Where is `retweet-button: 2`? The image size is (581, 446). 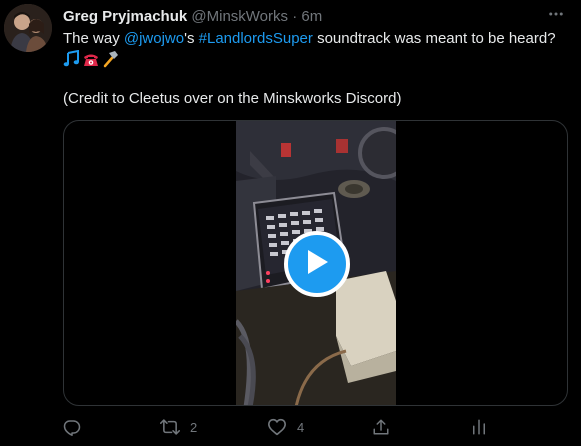
retweet-button: 2 is located at coordinates (178, 427).